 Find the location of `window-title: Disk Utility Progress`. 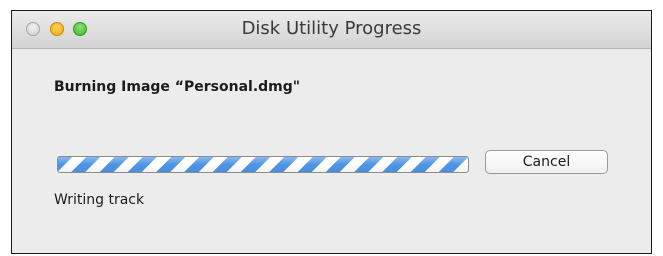

window-title: Disk Utility Progress is located at coordinates (331, 28).